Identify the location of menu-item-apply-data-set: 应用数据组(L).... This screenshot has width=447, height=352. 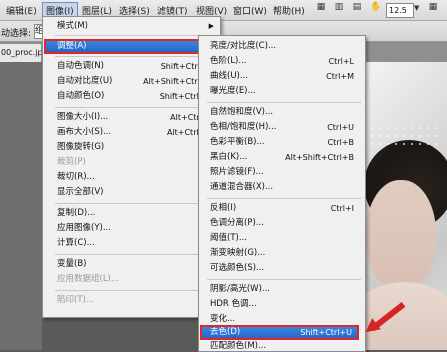
(88, 279).